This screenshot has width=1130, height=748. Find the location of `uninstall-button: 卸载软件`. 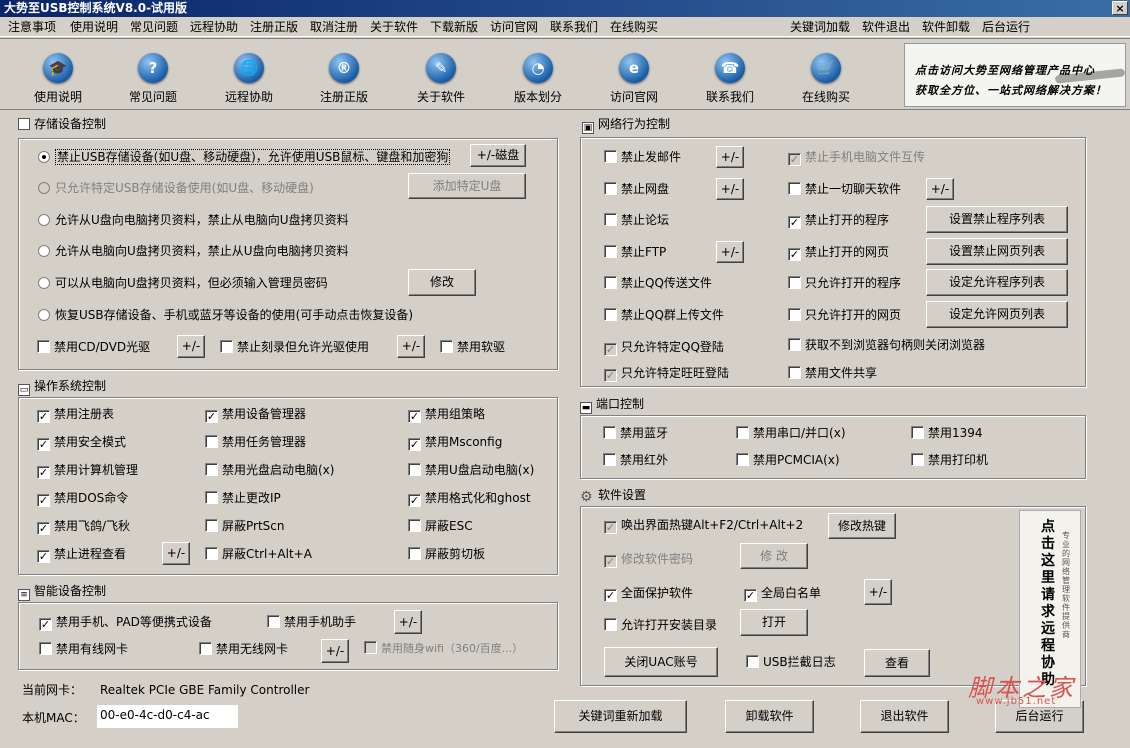

uninstall-button: 卸载软件 is located at coordinates (769, 716).